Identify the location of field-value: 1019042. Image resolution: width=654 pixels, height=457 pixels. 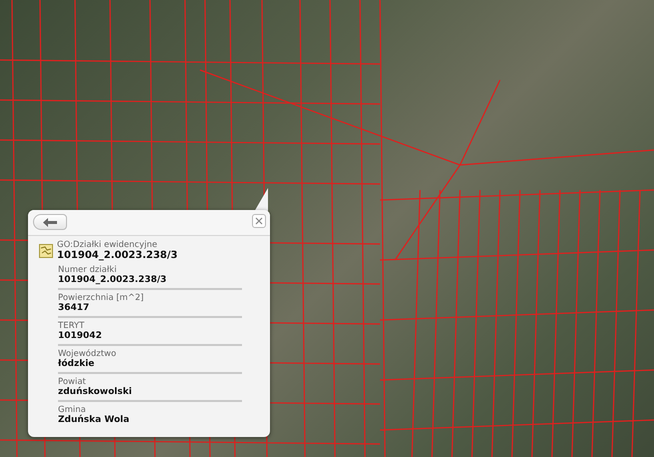
(80, 336).